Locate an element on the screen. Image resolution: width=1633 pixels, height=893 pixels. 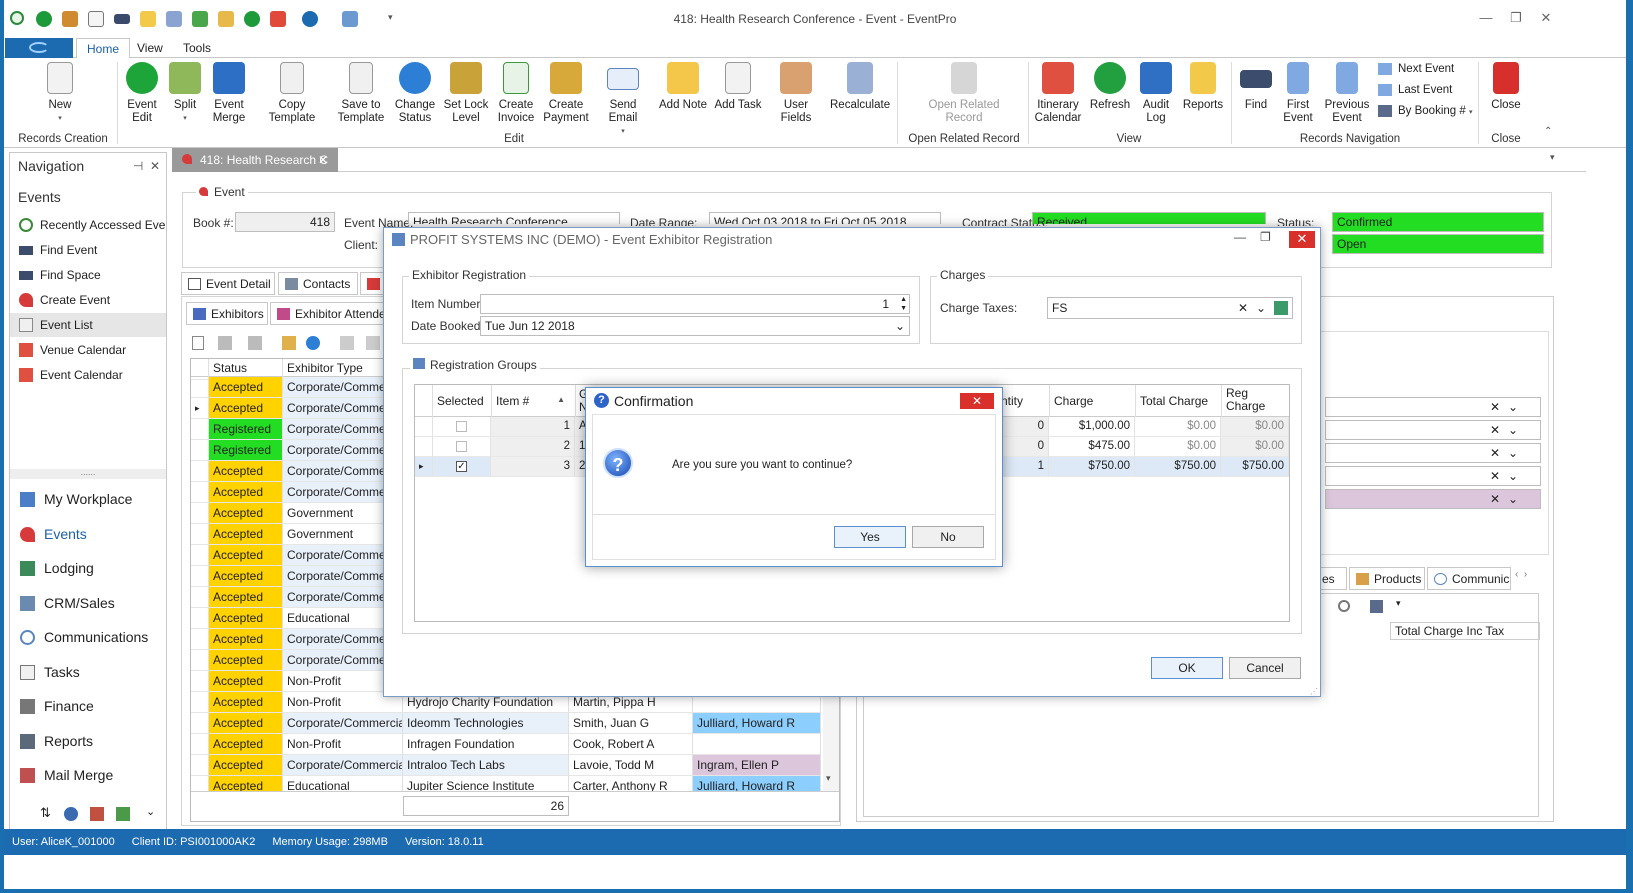
charge-taxes-field: FS ✕ ⌄ is located at coordinates (1170, 308).